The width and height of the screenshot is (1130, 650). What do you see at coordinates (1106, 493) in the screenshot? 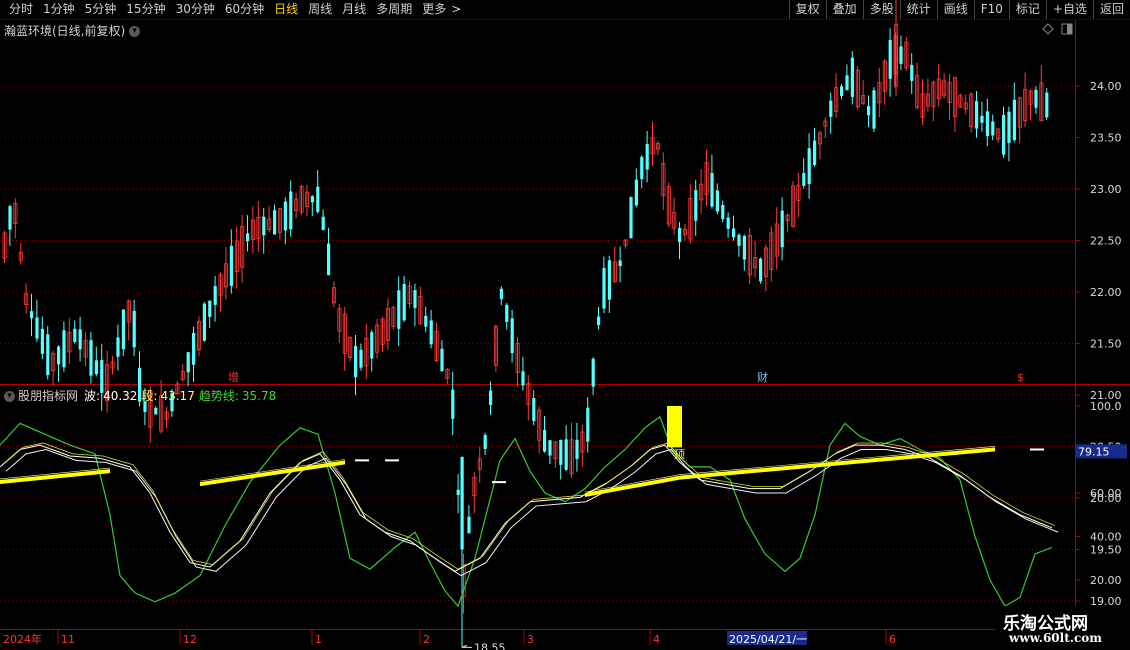
I see `indicator-tick-label: 60.00` at bounding box center [1106, 493].